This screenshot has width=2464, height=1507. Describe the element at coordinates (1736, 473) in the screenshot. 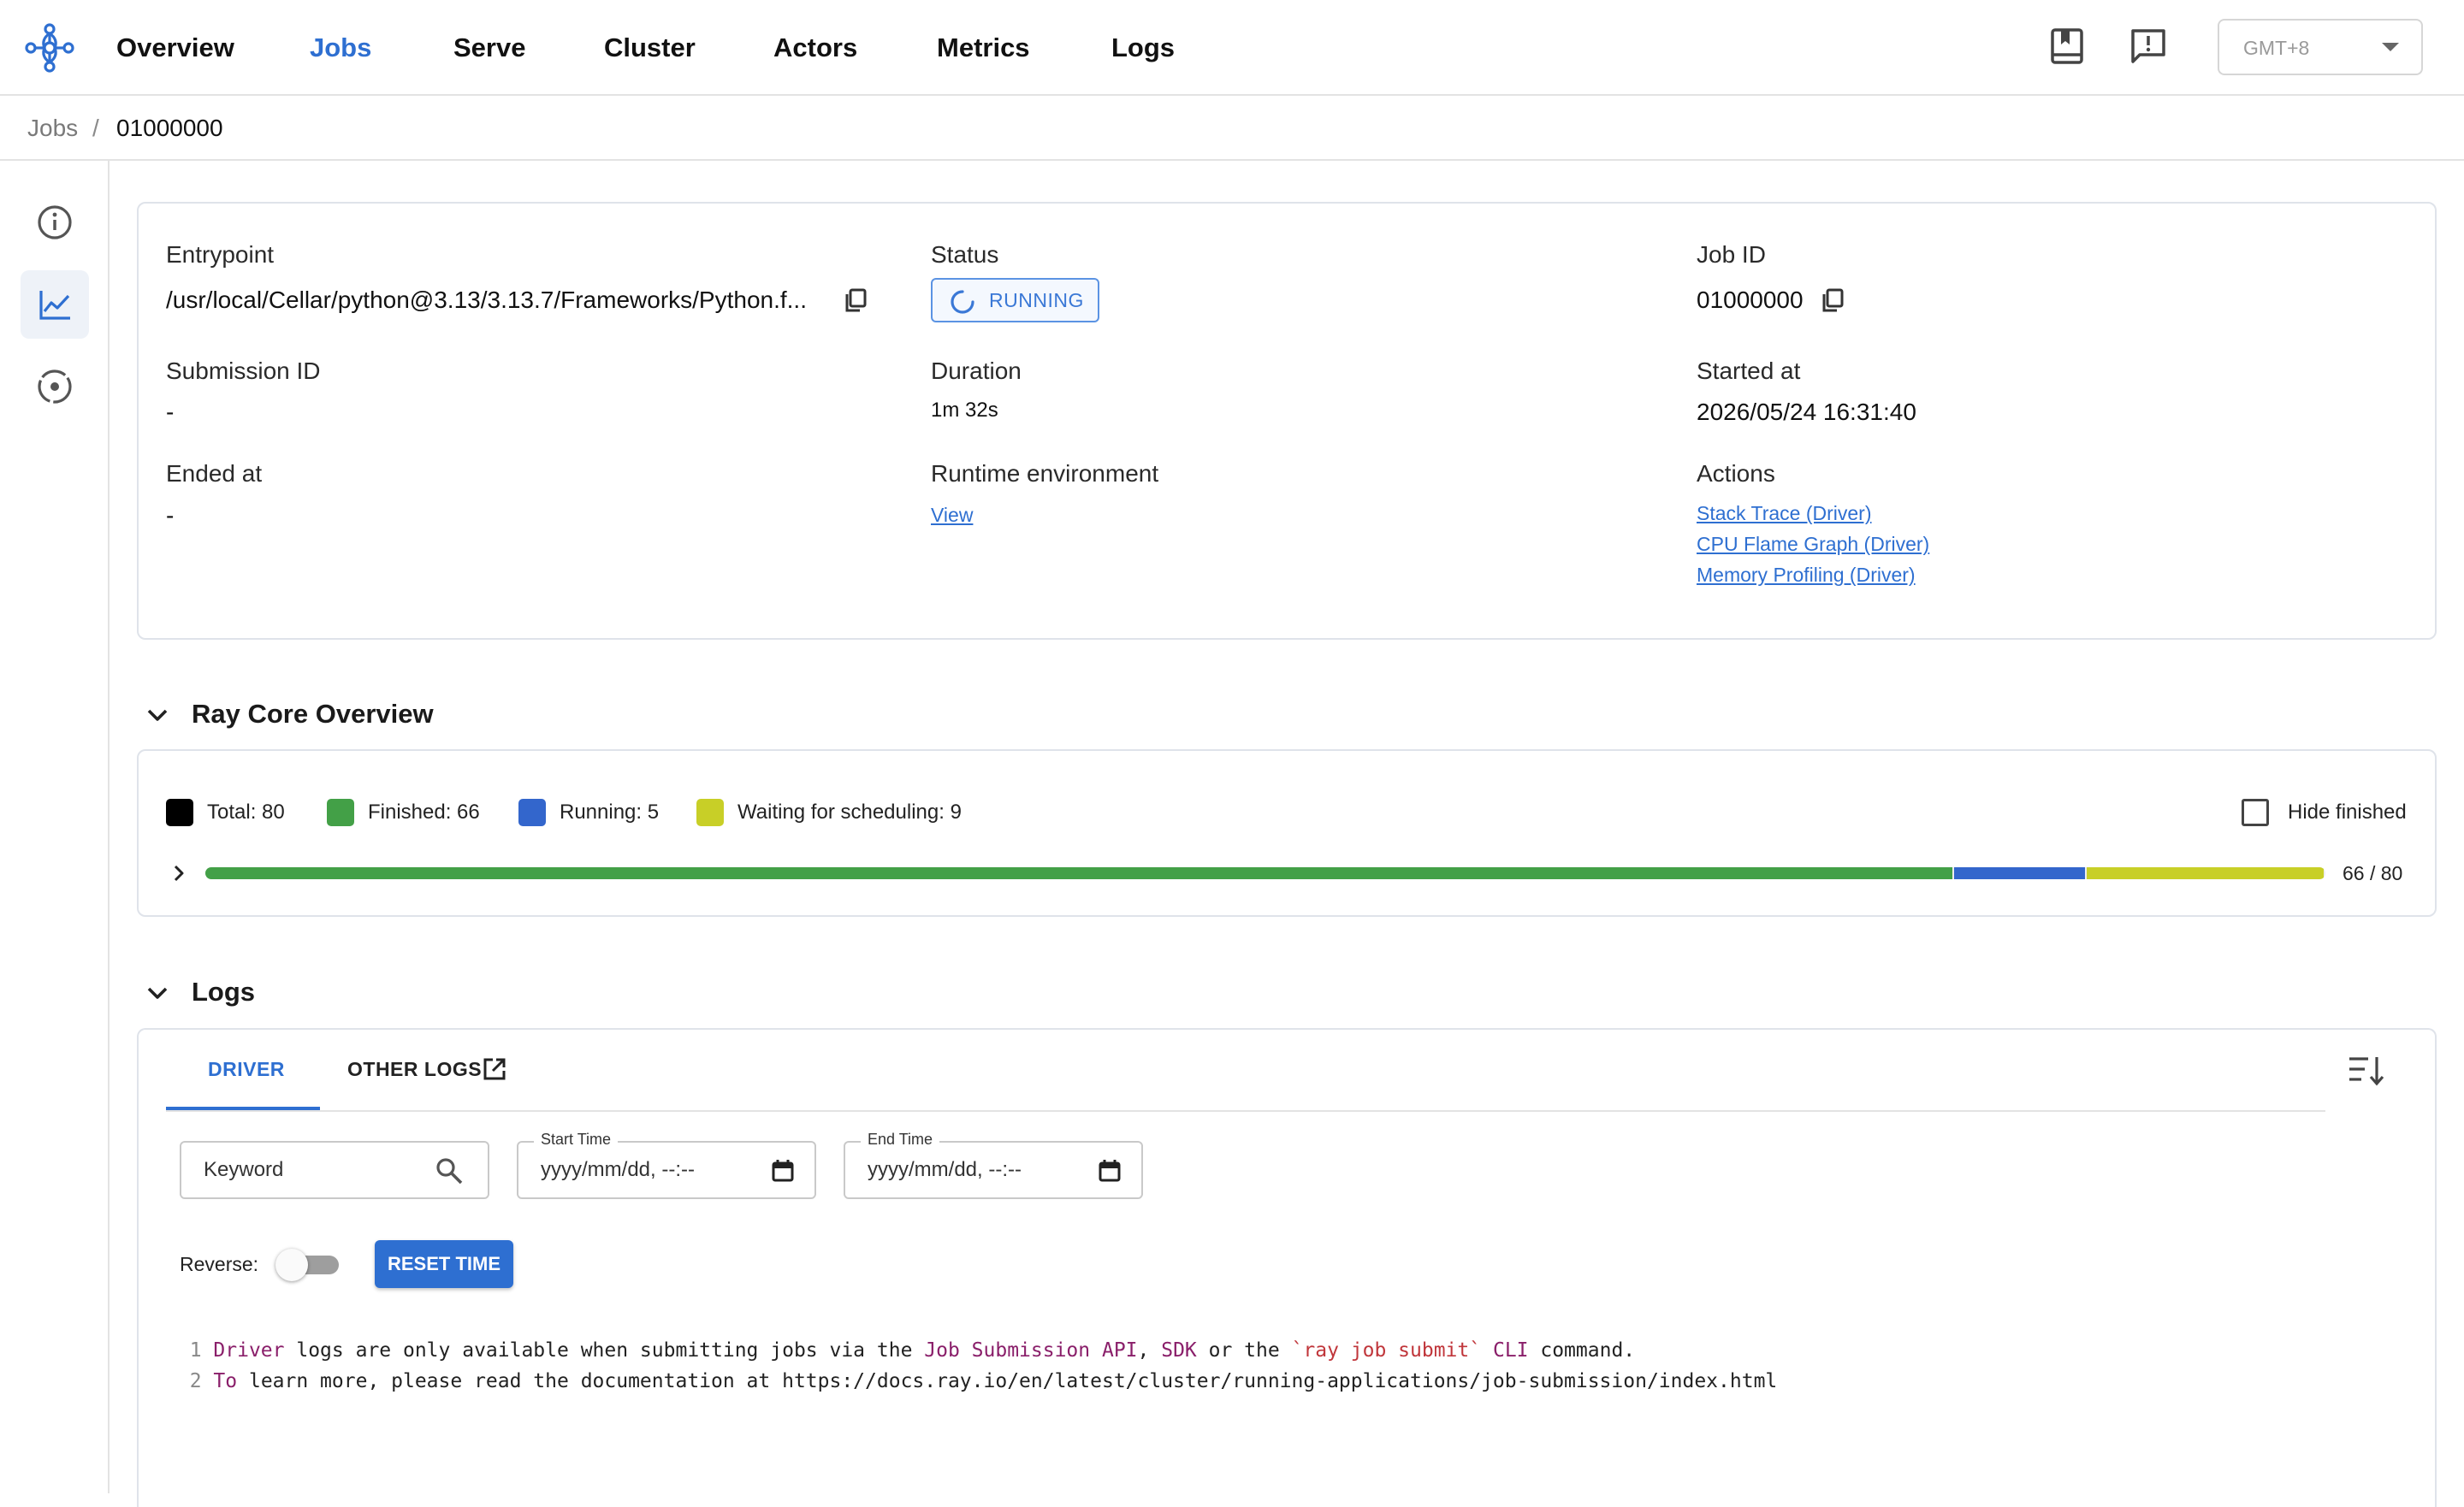

I see `actions-label: Actions` at that location.